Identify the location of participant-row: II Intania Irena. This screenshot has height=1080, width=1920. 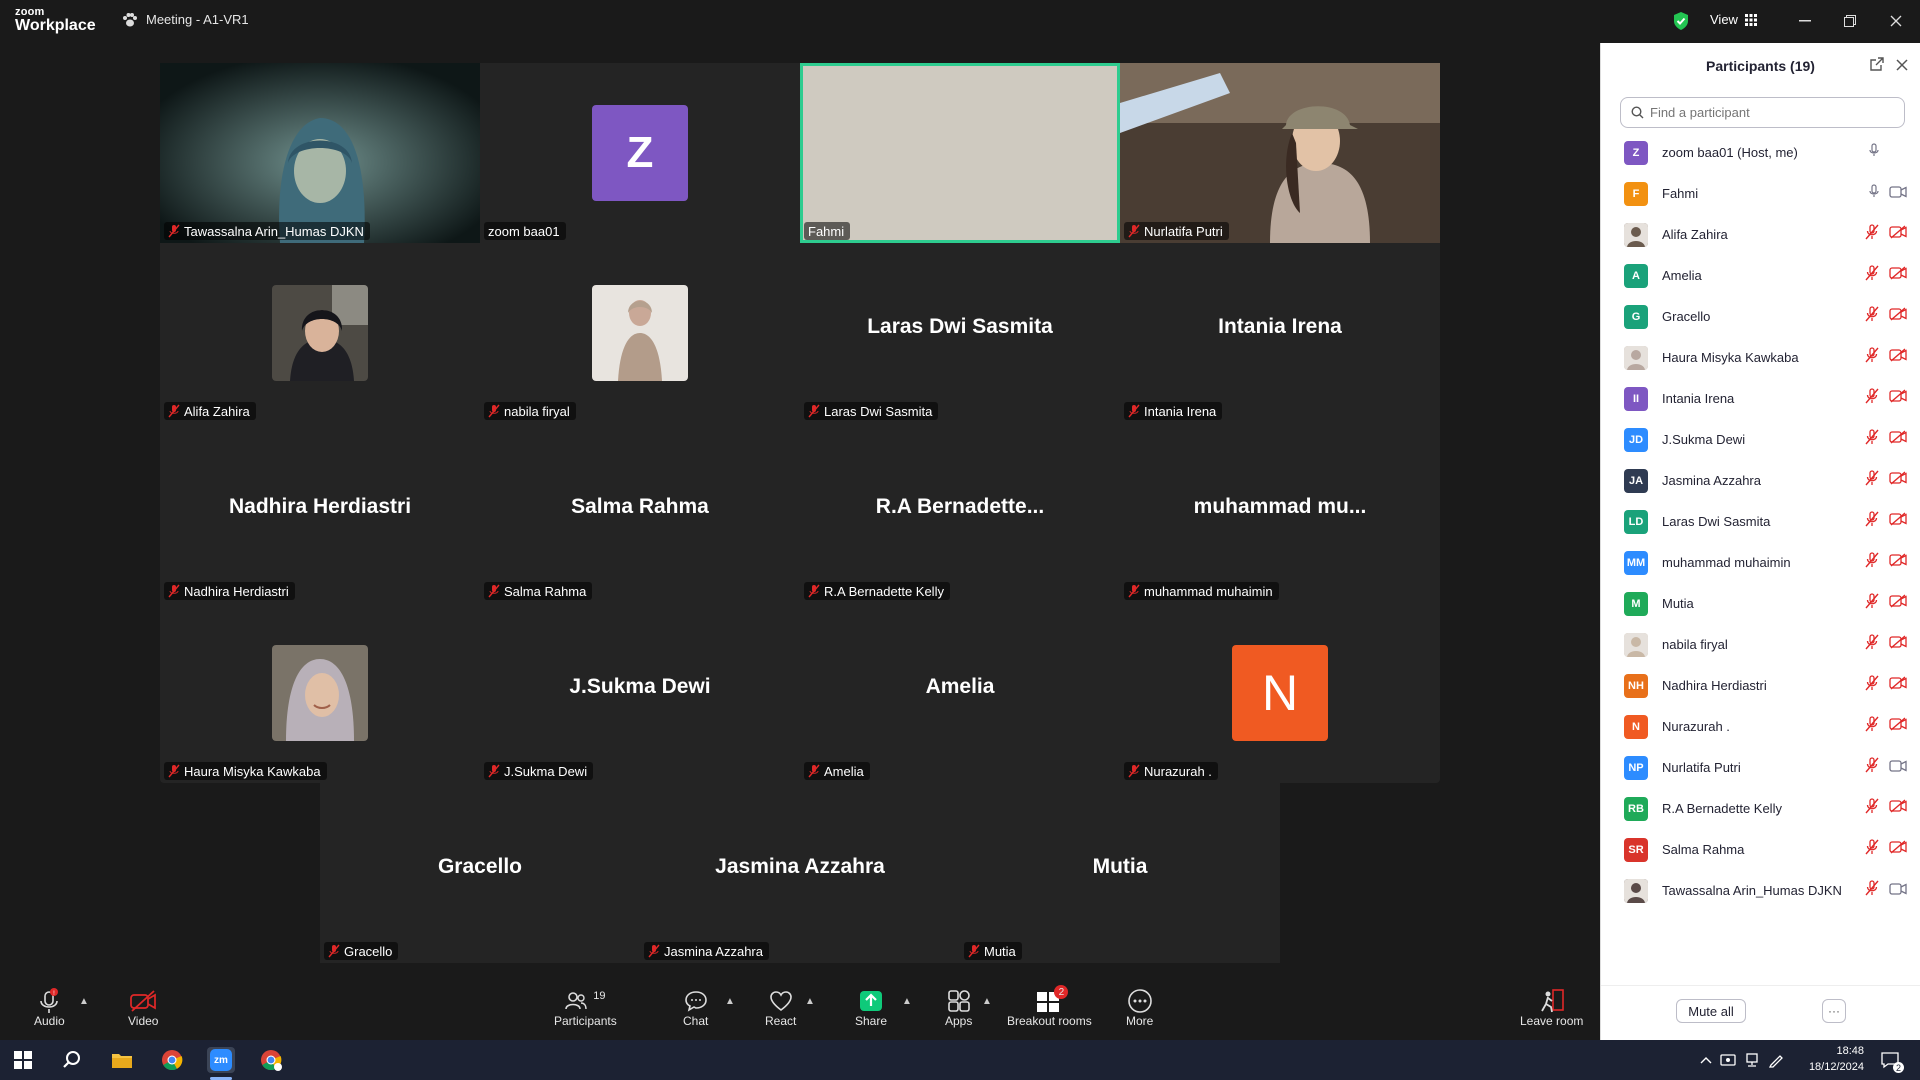
(1760, 398).